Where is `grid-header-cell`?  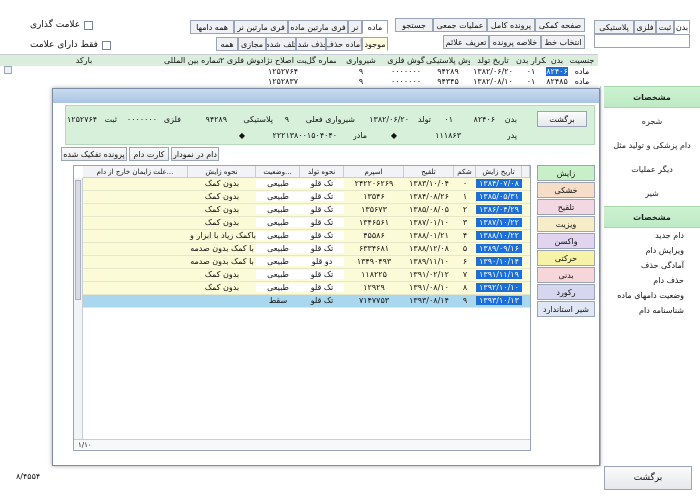 grid-header-cell is located at coordinates (526, 172).